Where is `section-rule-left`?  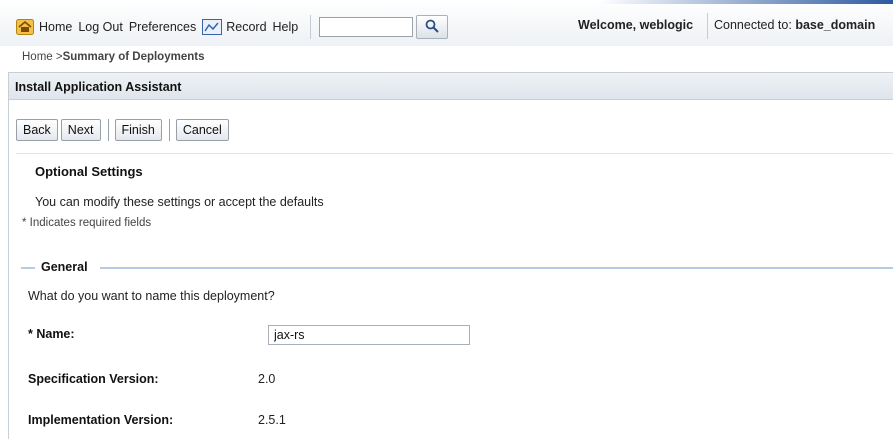
section-rule-left is located at coordinates (28, 268).